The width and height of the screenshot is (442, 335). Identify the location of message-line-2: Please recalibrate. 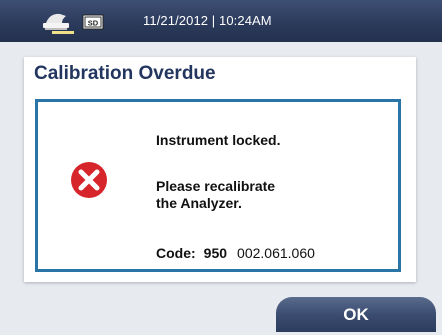
(216, 186).